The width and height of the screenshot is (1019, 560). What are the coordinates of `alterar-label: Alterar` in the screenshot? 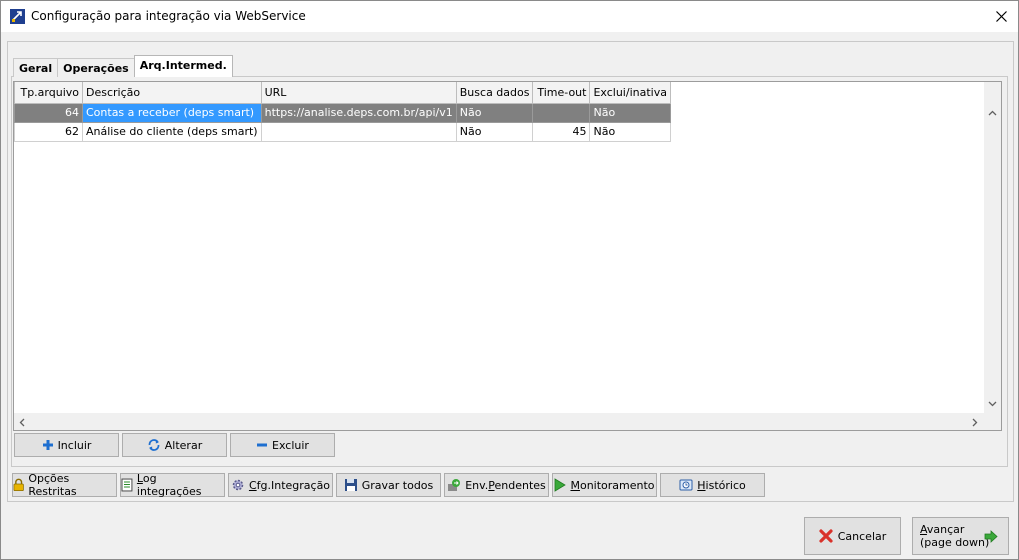 It's located at (183, 445).